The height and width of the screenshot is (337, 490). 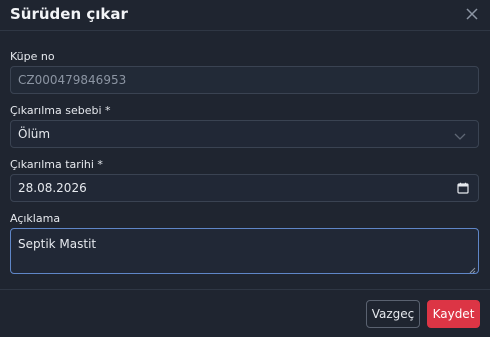 What do you see at coordinates (453, 314) in the screenshot?
I see `save-button: Kaydet` at bounding box center [453, 314].